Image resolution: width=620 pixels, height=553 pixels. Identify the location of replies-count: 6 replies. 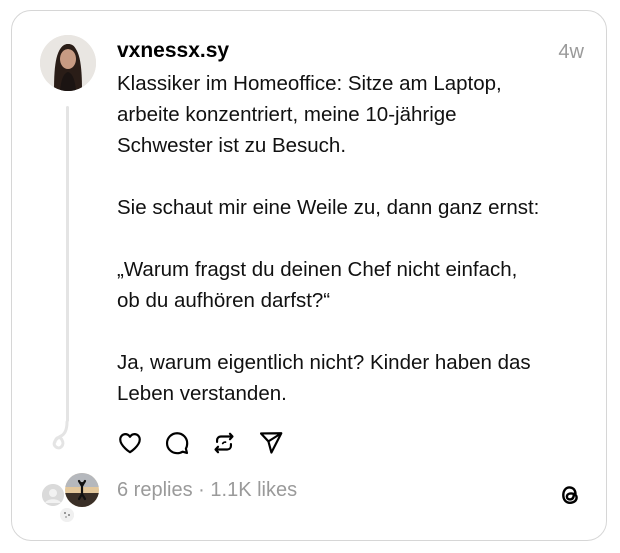
(155, 490).